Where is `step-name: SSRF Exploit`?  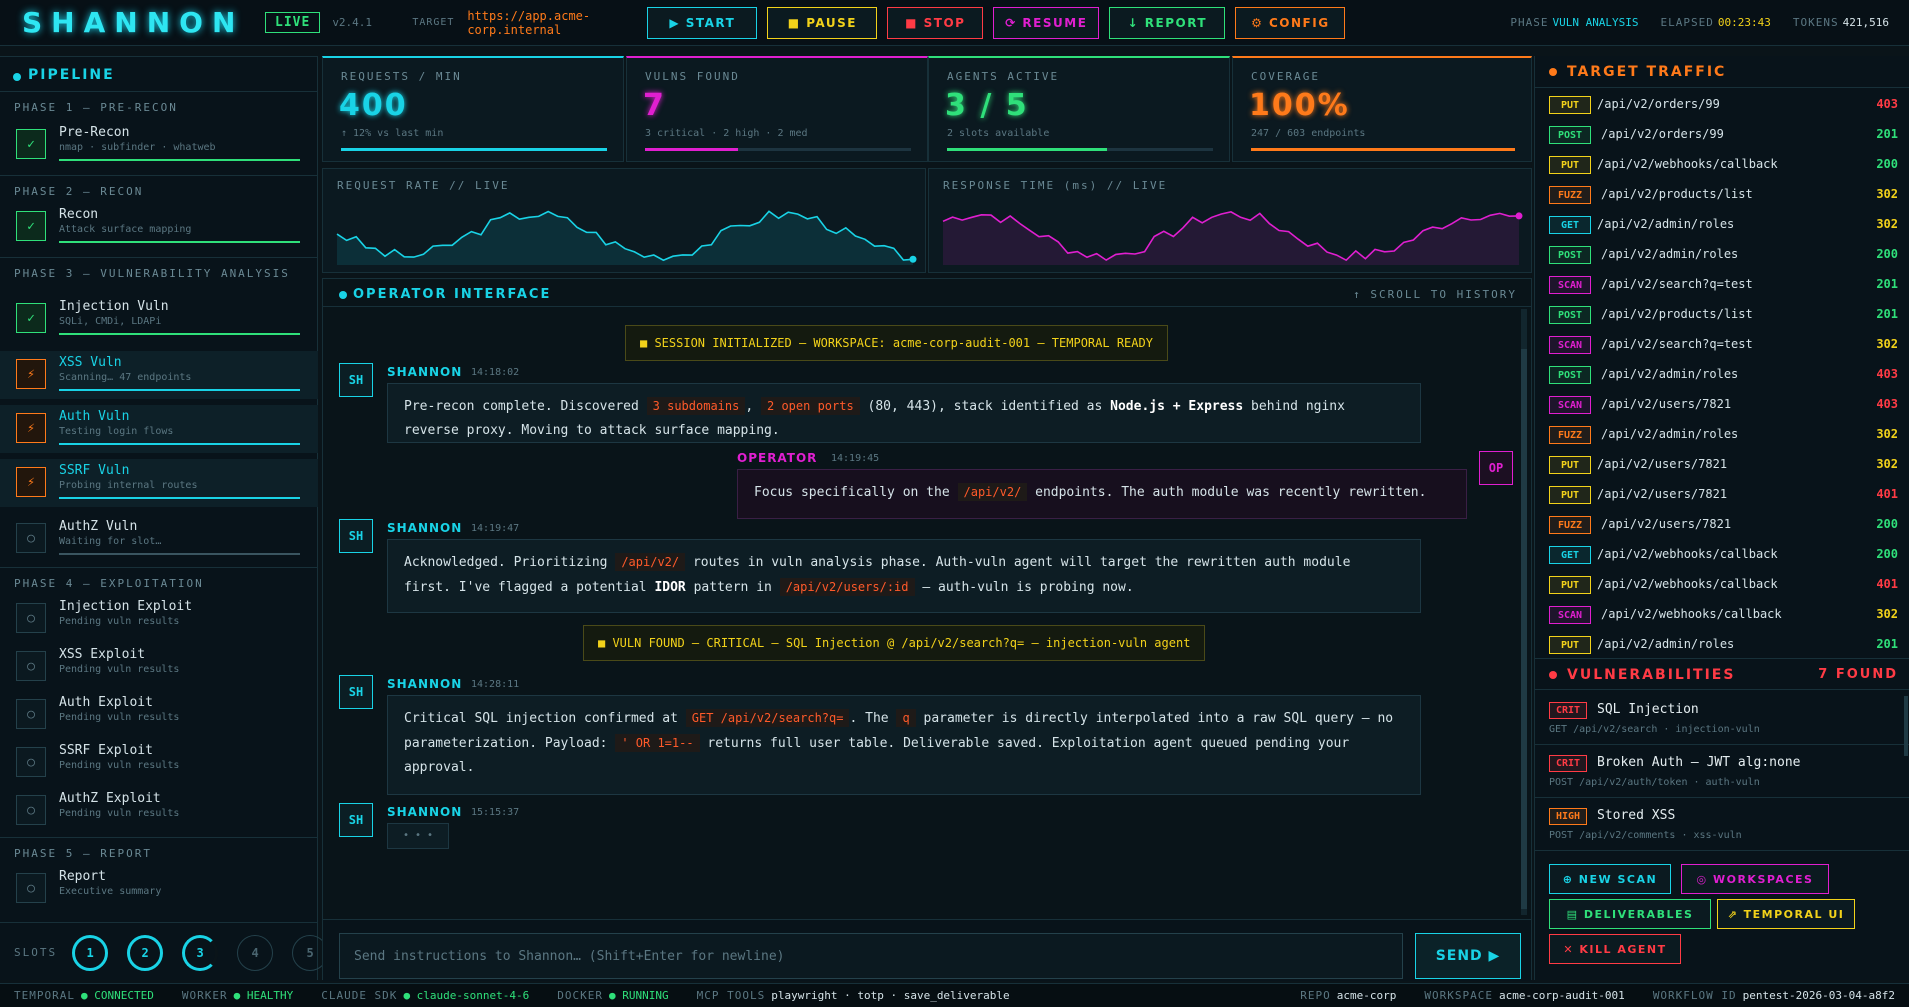 step-name: SSRF Exploit is located at coordinates (106, 750).